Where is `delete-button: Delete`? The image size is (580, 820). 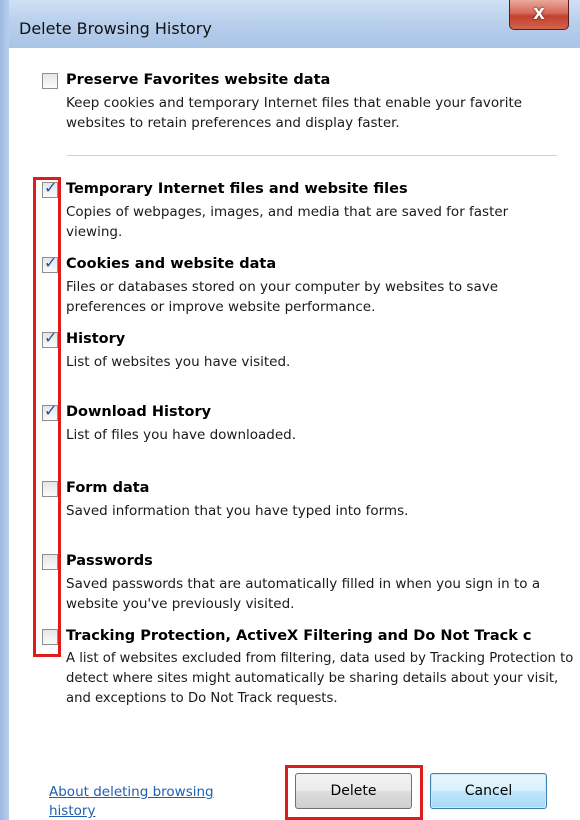 delete-button: Delete is located at coordinates (353, 791).